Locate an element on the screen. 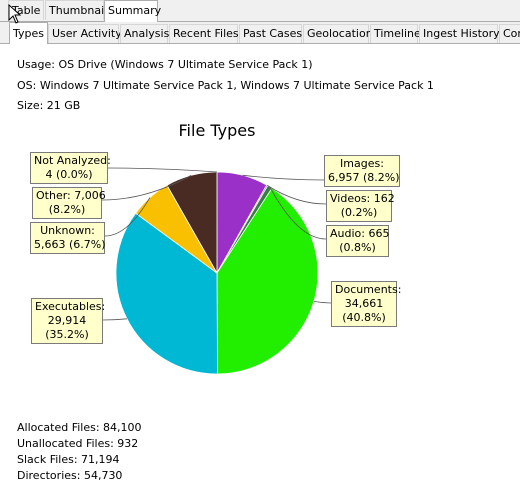  callout-documents-line3: (40.8%) is located at coordinates (364, 317).